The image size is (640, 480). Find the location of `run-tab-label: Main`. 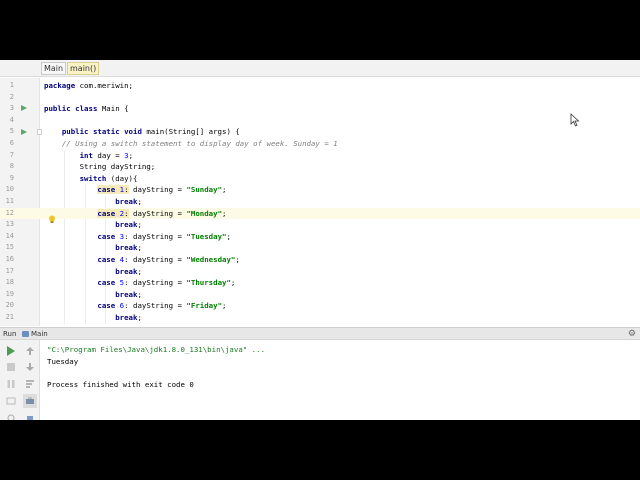

run-tab-label: Main is located at coordinates (39, 334).